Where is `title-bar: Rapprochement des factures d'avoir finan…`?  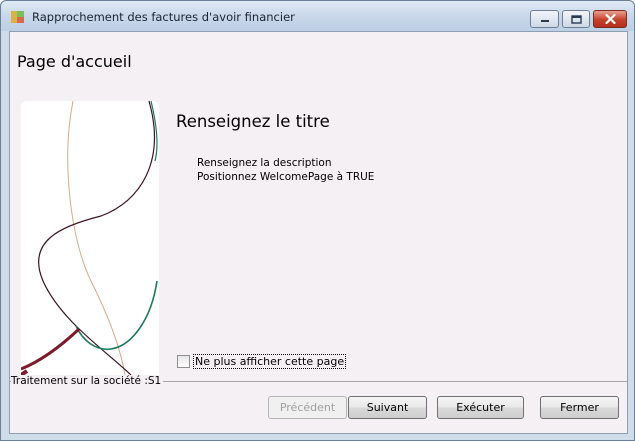 title-bar: Rapprochement des factures d'avoir finan… is located at coordinates (317, 16).